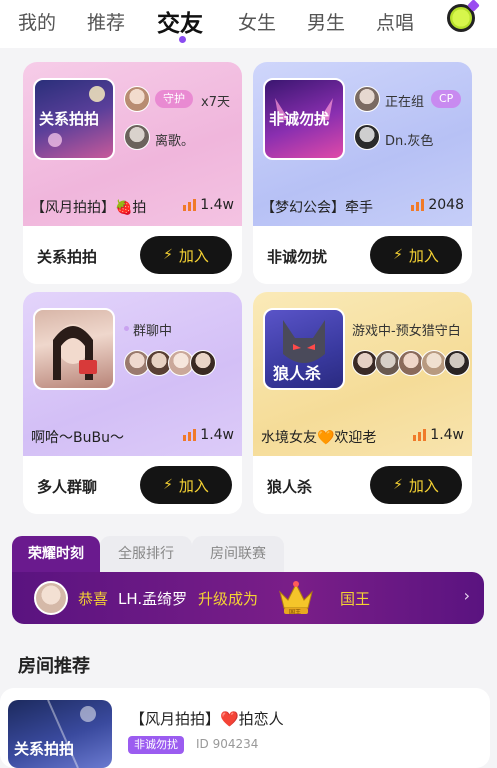 Image resolution: width=497 pixels, height=768 pixels. I want to click on room-name: 啊哈～BuBu～, so click(77, 438).